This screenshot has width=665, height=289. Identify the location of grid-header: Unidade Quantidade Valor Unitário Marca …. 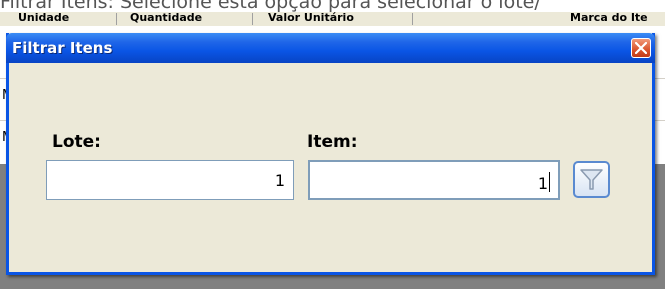
(332, 19).